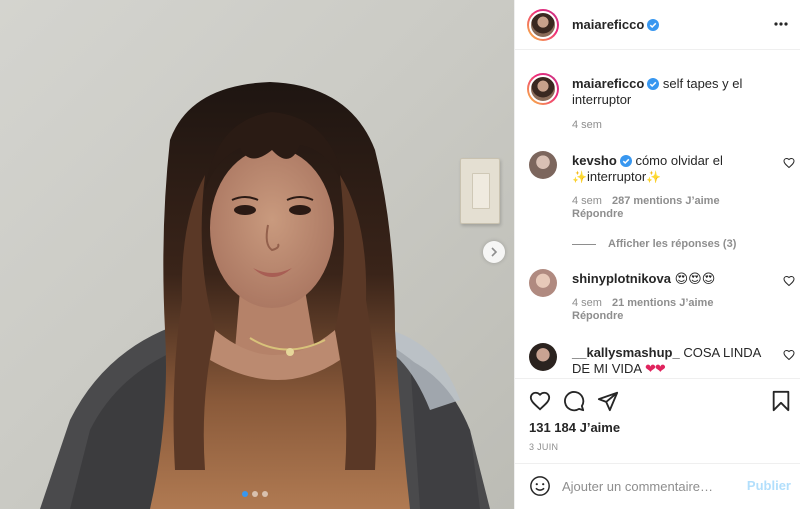 The width and height of the screenshot is (800, 509). I want to click on emoji-smiley-icon, so click(540, 486).